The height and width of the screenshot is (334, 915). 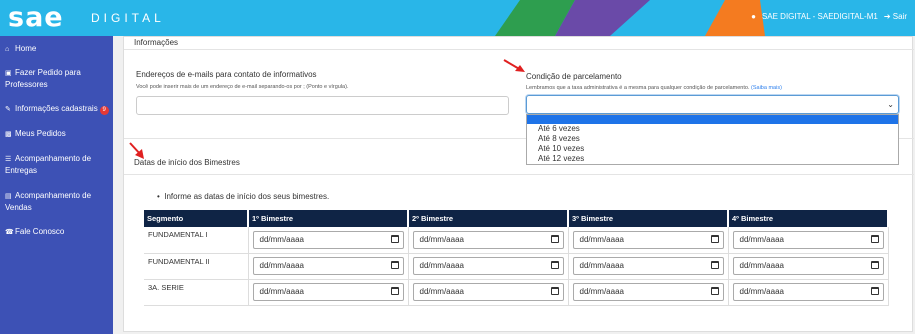 I want to click on sidebar-item-home: ⌂ Home, so click(x=57, y=49).